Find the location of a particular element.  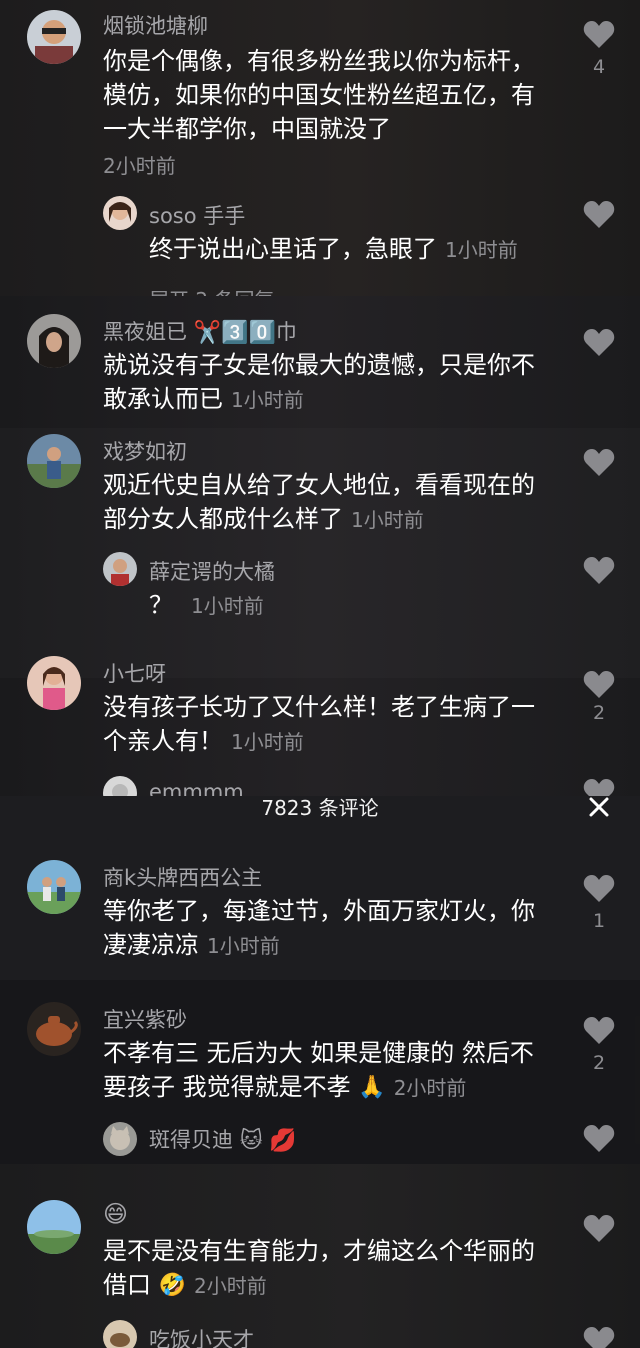

comment-text: 就说没有子女是你最大的遗憾，只是你不敢承认而已 1小时前 is located at coordinates (323, 382).